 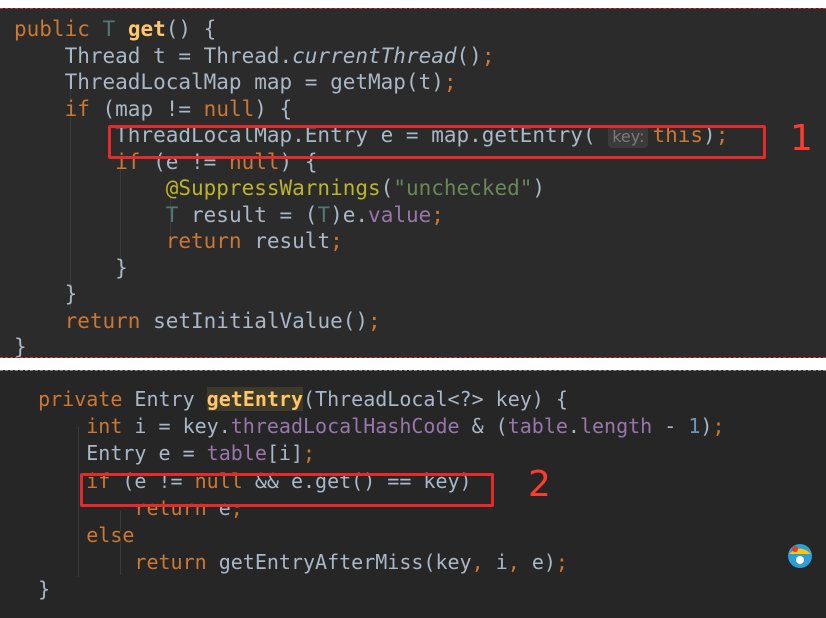 What do you see at coordinates (229, 82) in the screenshot?
I see `code-token: ThreadLocalMap map = getMap(t)` at bounding box center [229, 82].